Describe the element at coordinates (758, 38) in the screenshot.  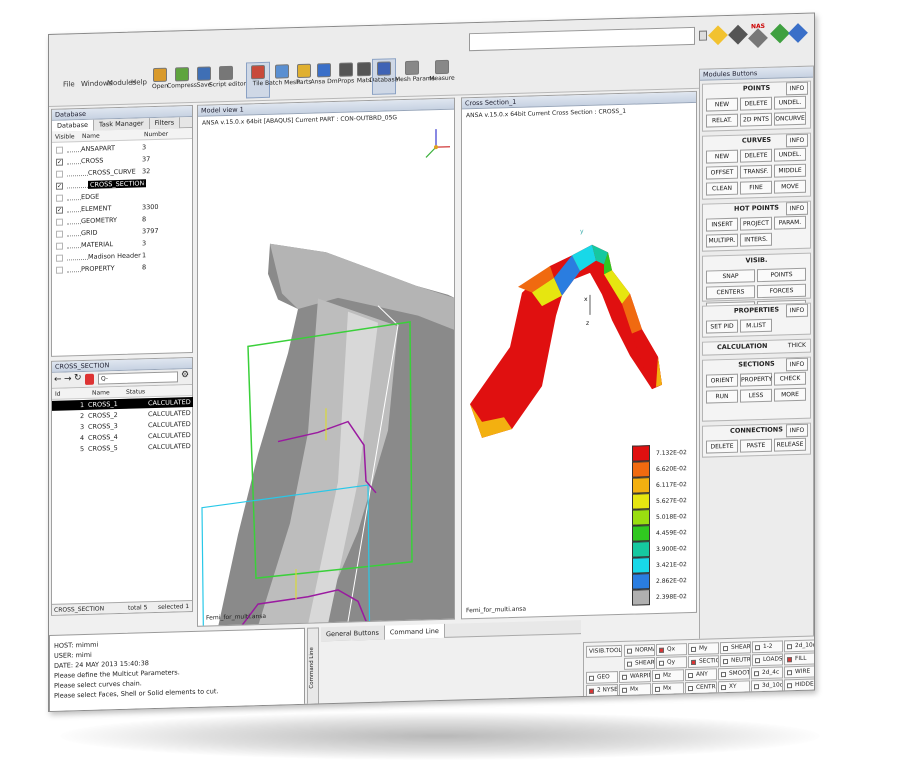
I see `solver-icon` at that location.